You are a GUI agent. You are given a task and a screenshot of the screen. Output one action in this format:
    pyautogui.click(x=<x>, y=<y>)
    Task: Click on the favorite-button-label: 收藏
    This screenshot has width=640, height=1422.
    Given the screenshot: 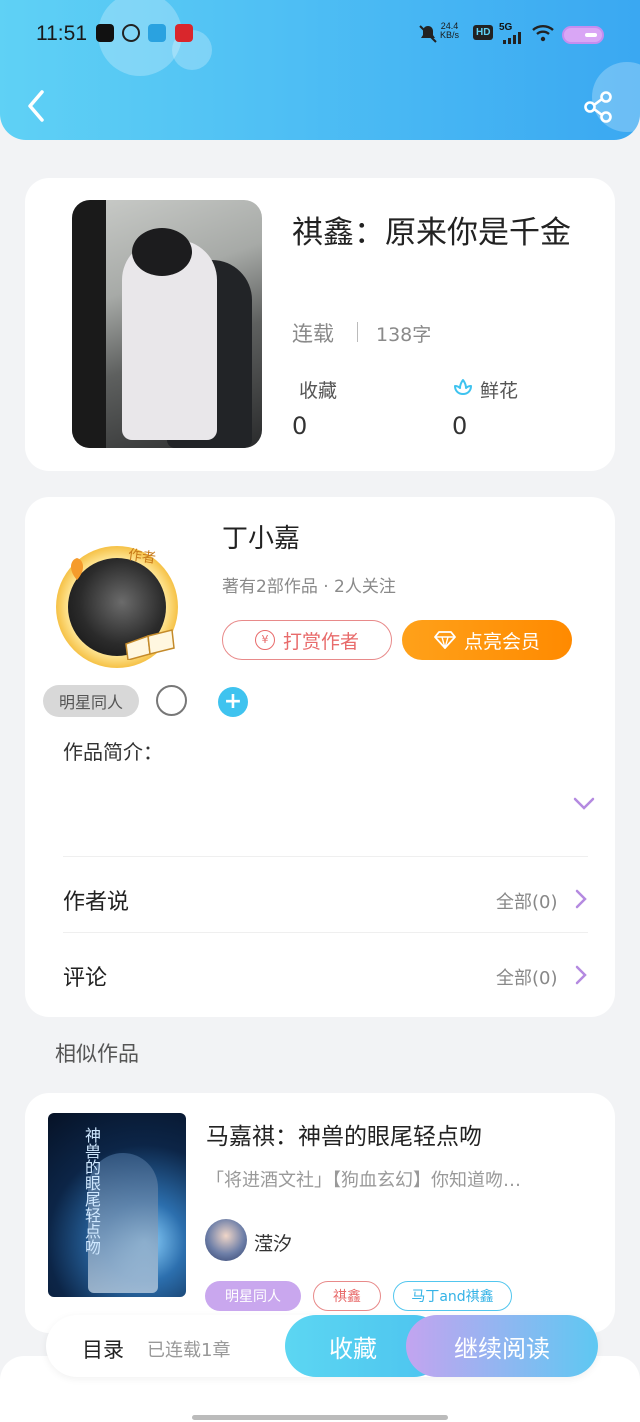 What is the action you would take?
    pyautogui.click(x=353, y=1348)
    